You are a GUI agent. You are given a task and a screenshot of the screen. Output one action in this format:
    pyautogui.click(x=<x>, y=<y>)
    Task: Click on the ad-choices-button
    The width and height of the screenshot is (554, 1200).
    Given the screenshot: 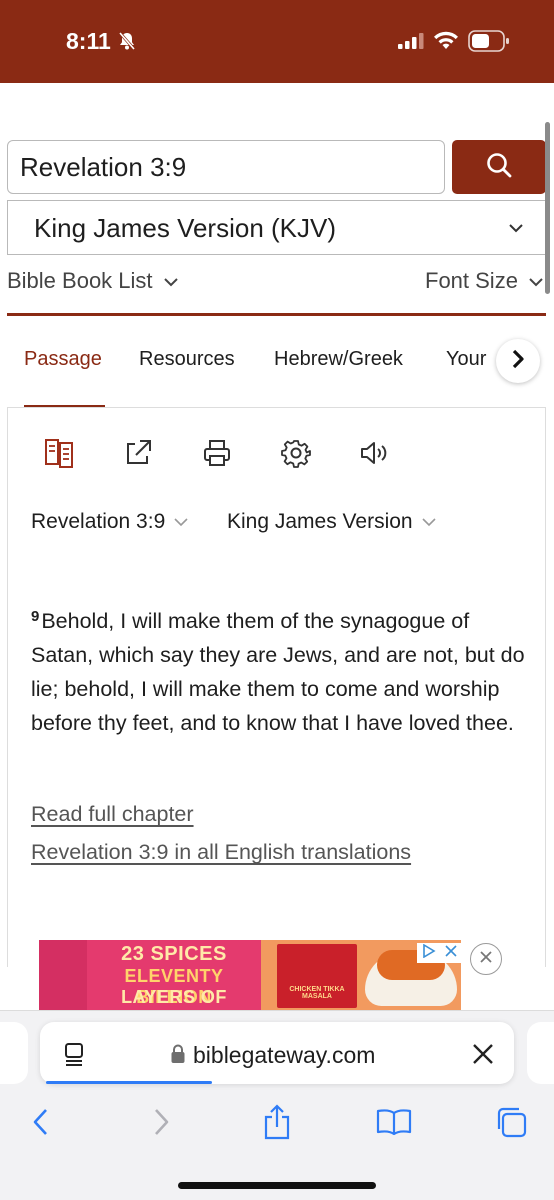 What is the action you would take?
    pyautogui.click(x=439, y=953)
    